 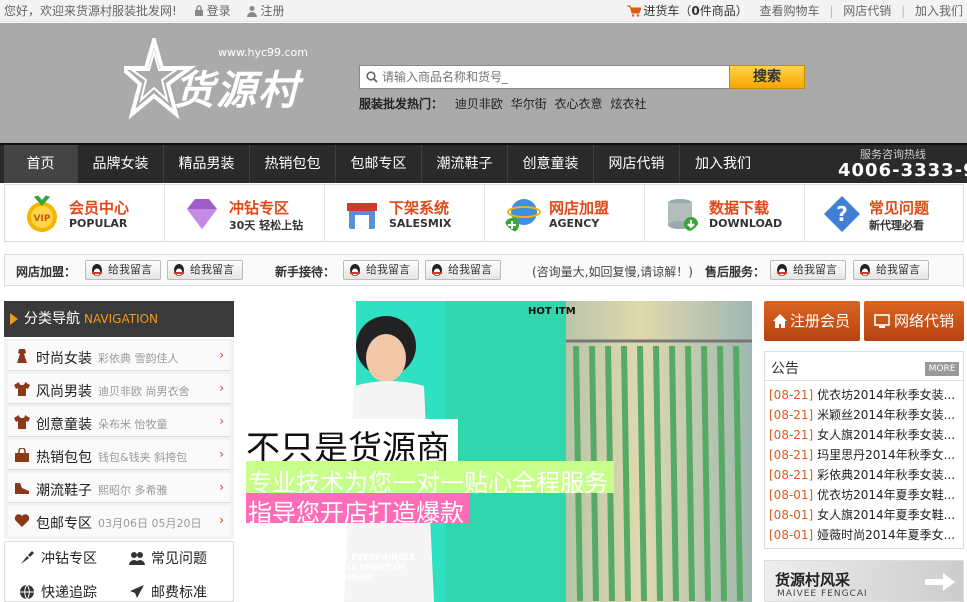 What do you see at coordinates (574, 223) in the screenshot?
I see `feature-sub: AGENCY` at bounding box center [574, 223].